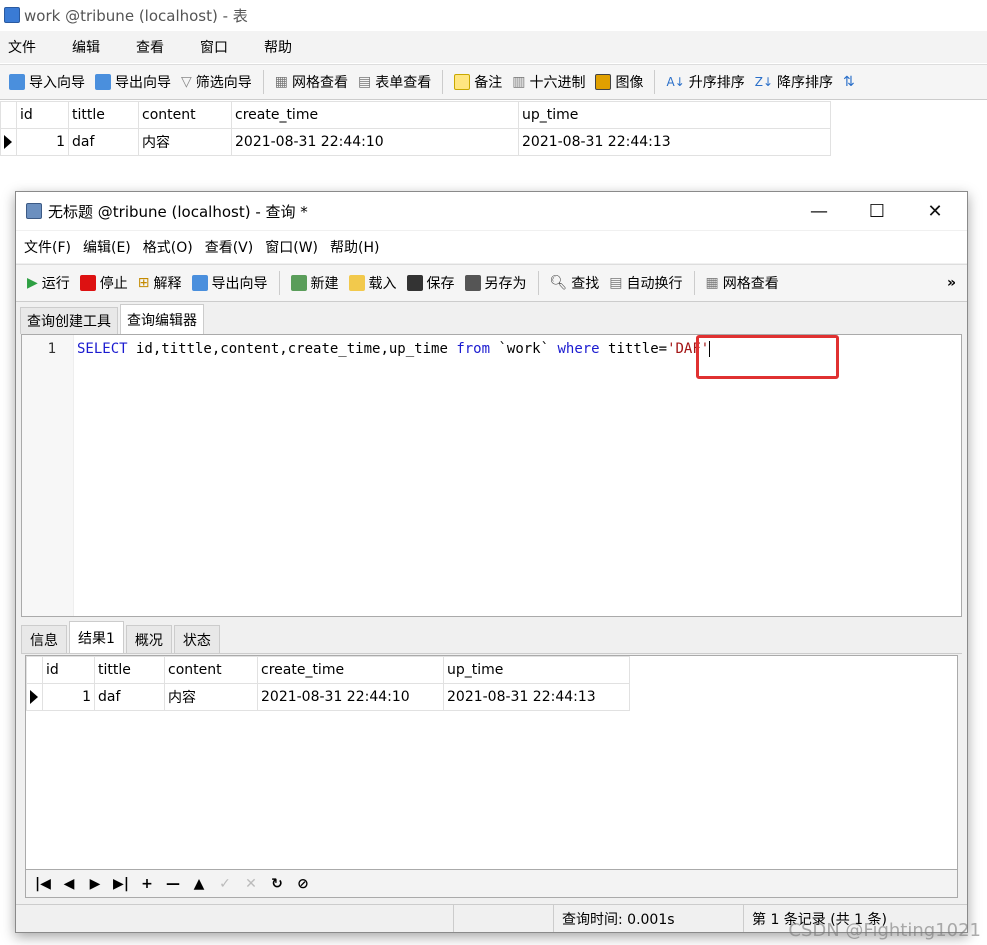  What do you see at coordinates (43, 884) in the screenshot?
I see `first-record-button: |◀` at bounding box center [43, 884].